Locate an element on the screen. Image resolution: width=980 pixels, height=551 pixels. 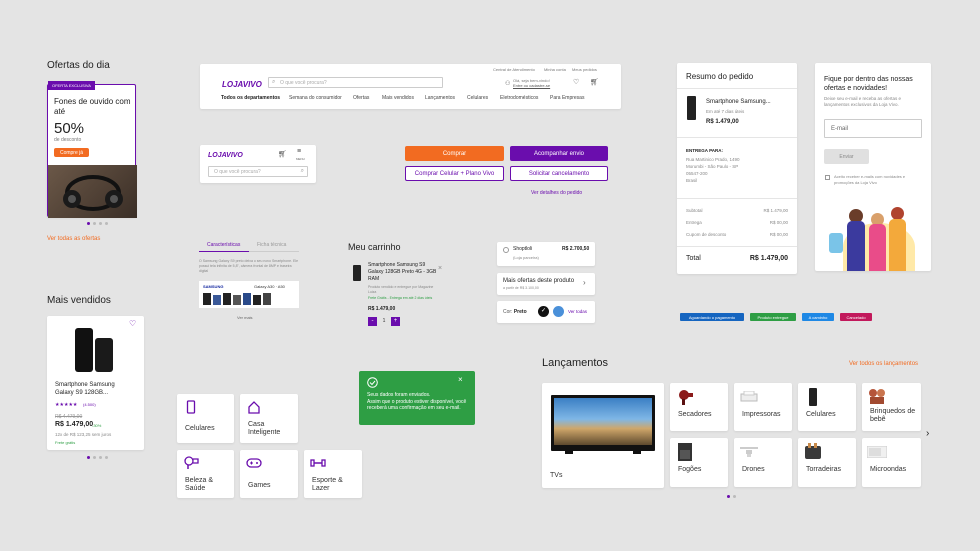
total-label: Total is located at coordinates (693, 258).